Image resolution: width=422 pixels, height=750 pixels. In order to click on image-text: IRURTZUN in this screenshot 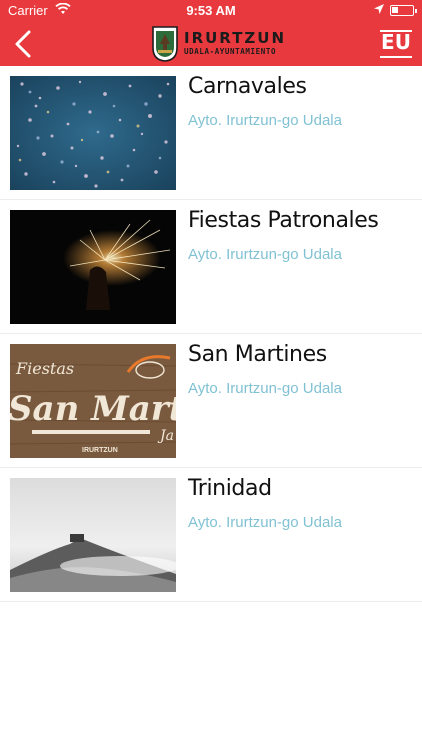, I will do `click(100, 450)`.